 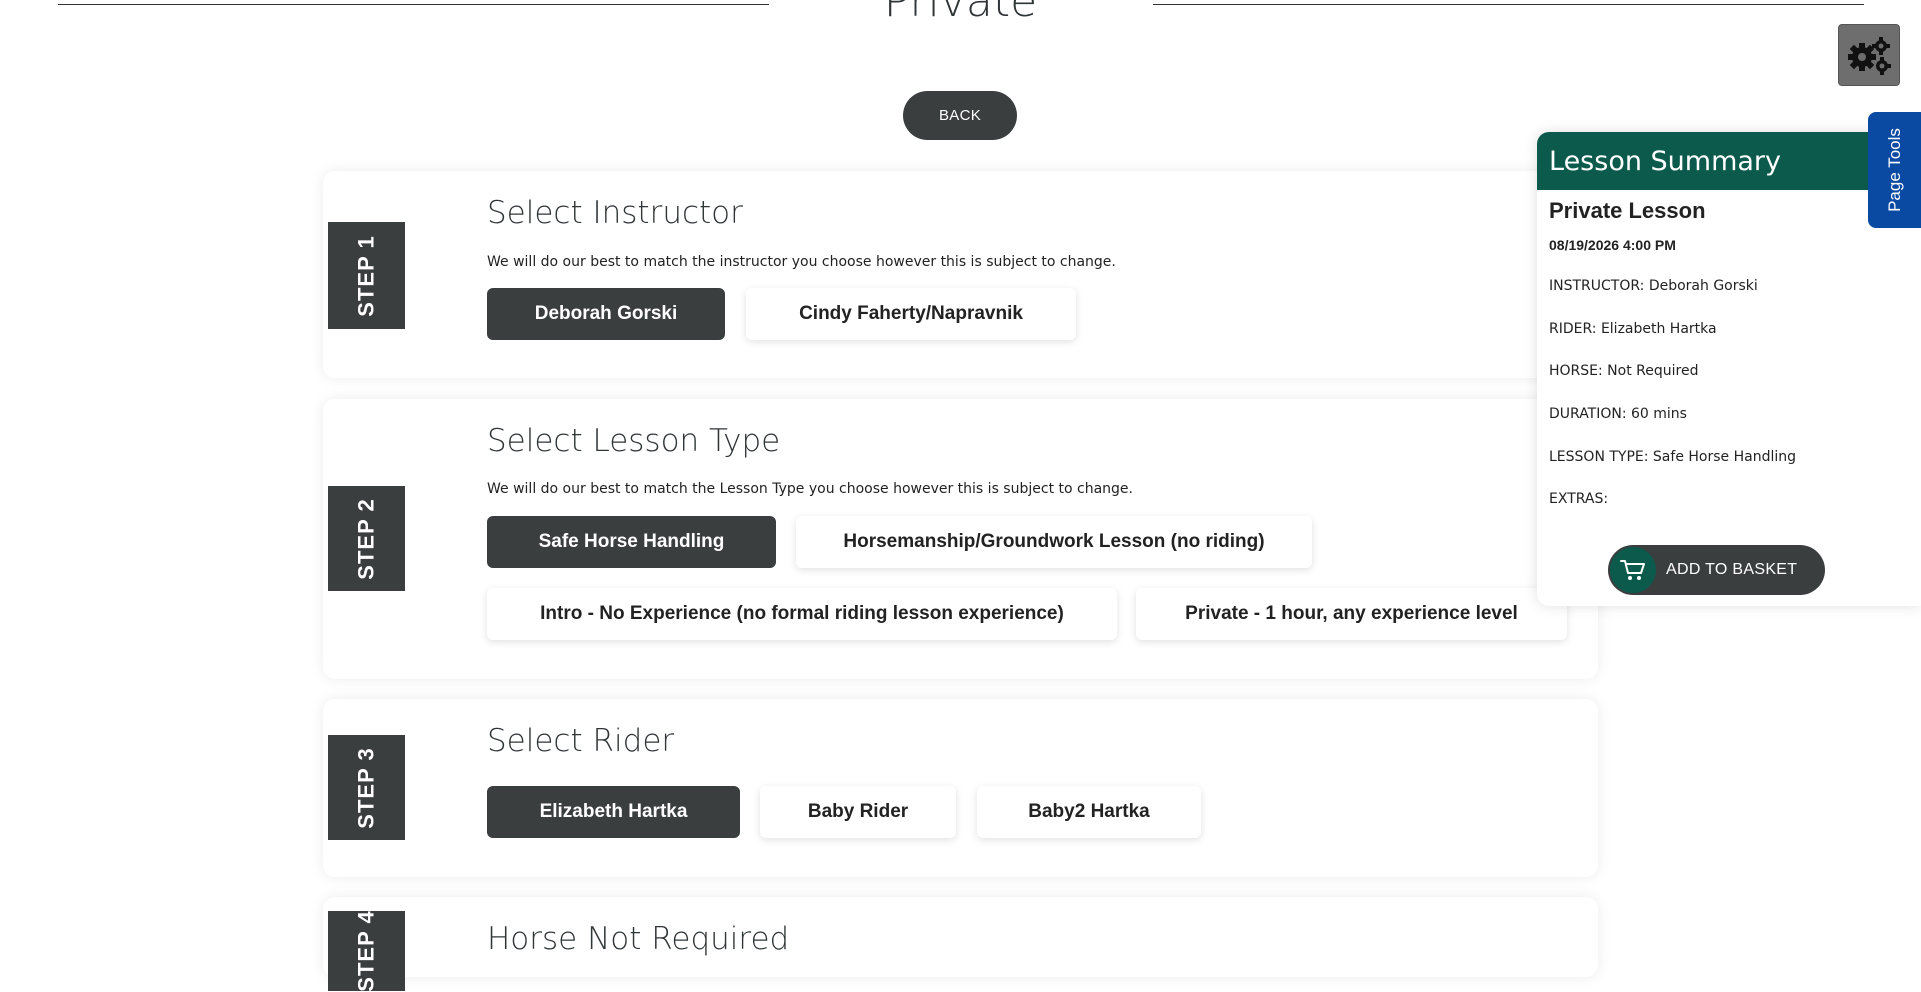 What do you see at coordinates (1729, 161) in the screenshot?
I see `lesson-summary-heading: Lesson Summary` at bounding box center [1729, 161].